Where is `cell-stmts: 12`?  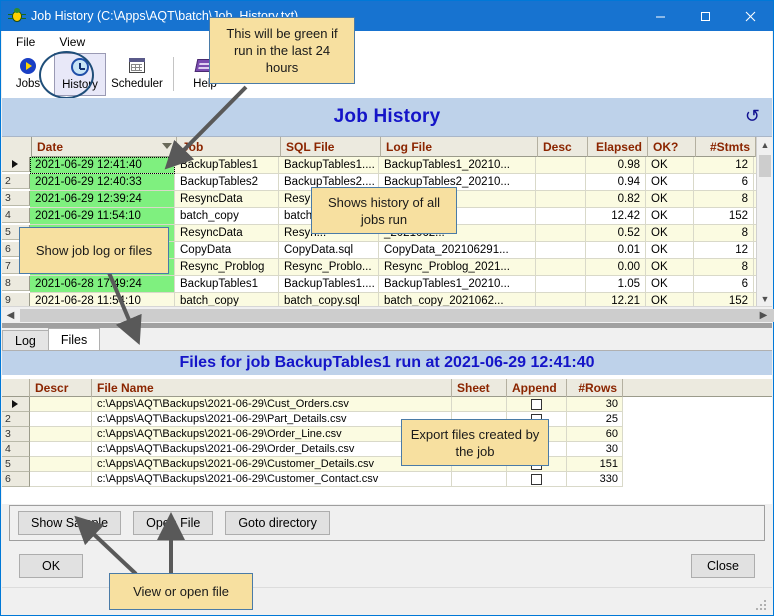
cell-stmts: 12 is located at coordinates (724, 165).